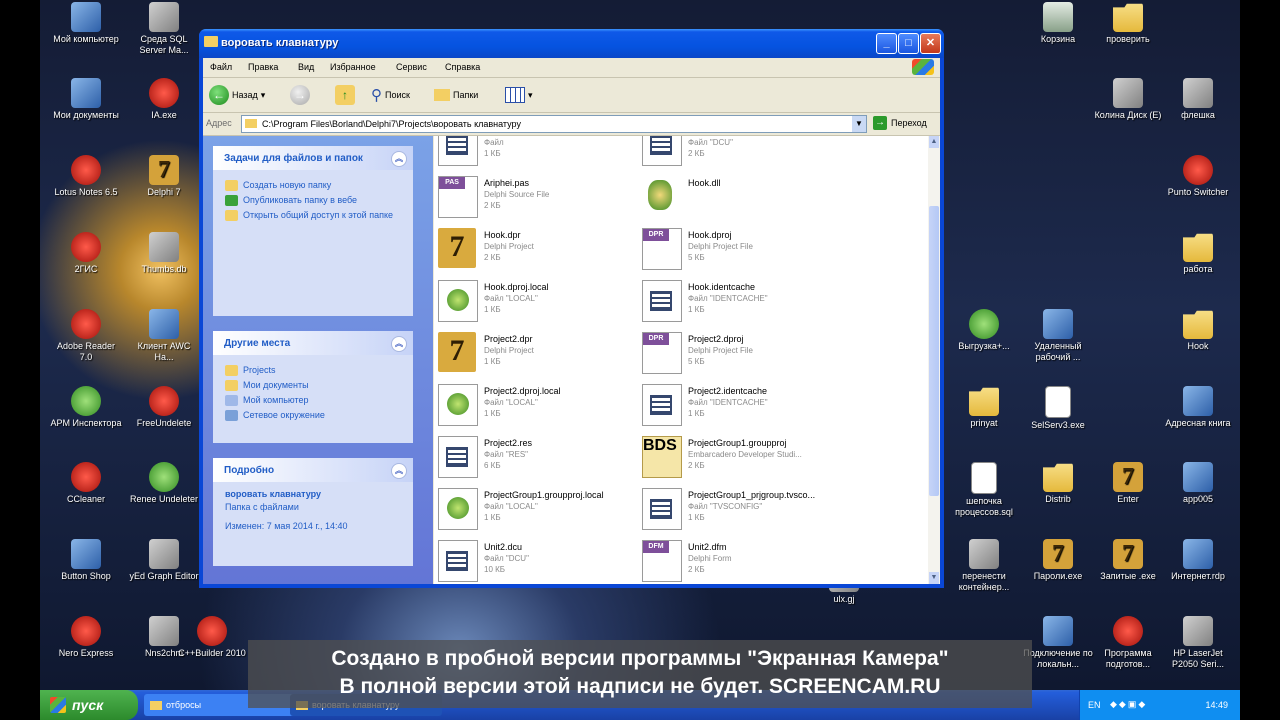  Describe the element at coordinates (86, 39) in the screenshot. I see `desktop-icon-label: Мой компьютер` at that location.